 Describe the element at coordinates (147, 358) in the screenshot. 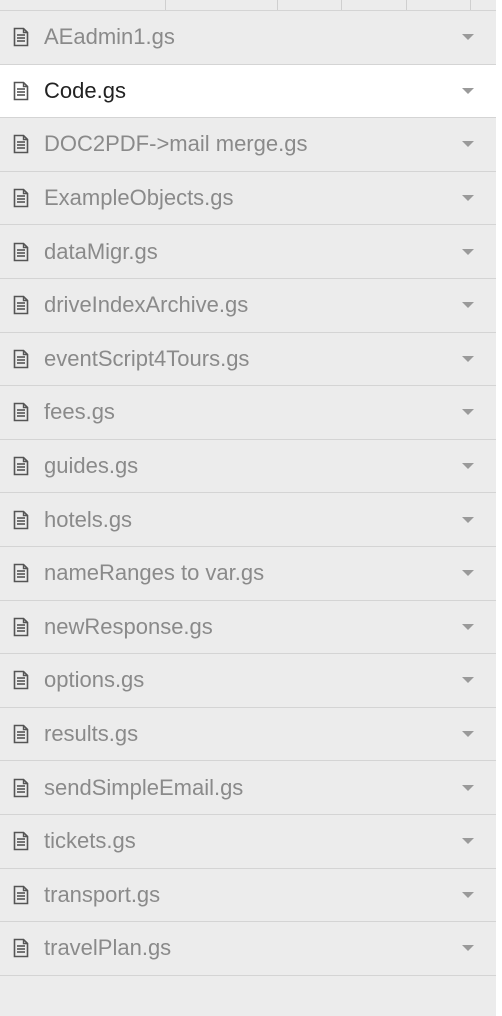

I see `file-name: eventScript4Tours.gs` at that location.